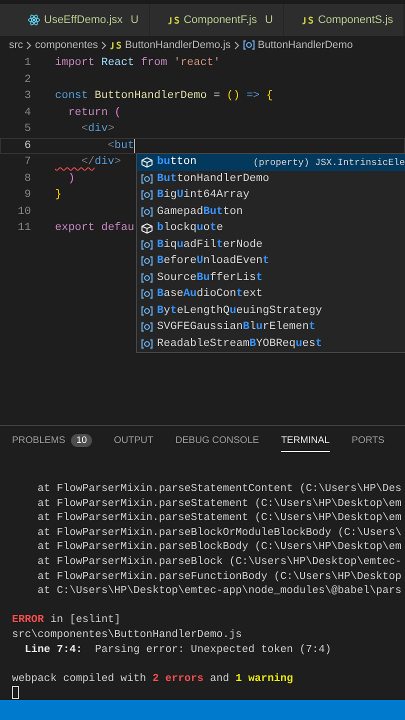 Image resolution: width=405 pixels, height=720 pixels. Describe the element at coordinates (94, 112) in the screenshot. I see `code-line: return (` at that location.